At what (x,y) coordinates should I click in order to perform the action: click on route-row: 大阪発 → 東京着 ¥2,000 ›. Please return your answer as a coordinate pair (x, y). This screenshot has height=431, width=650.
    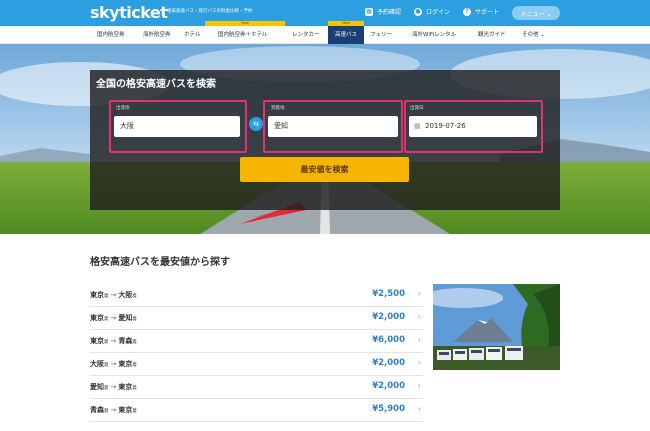
    Looking at the image, I should click on (256, 364).